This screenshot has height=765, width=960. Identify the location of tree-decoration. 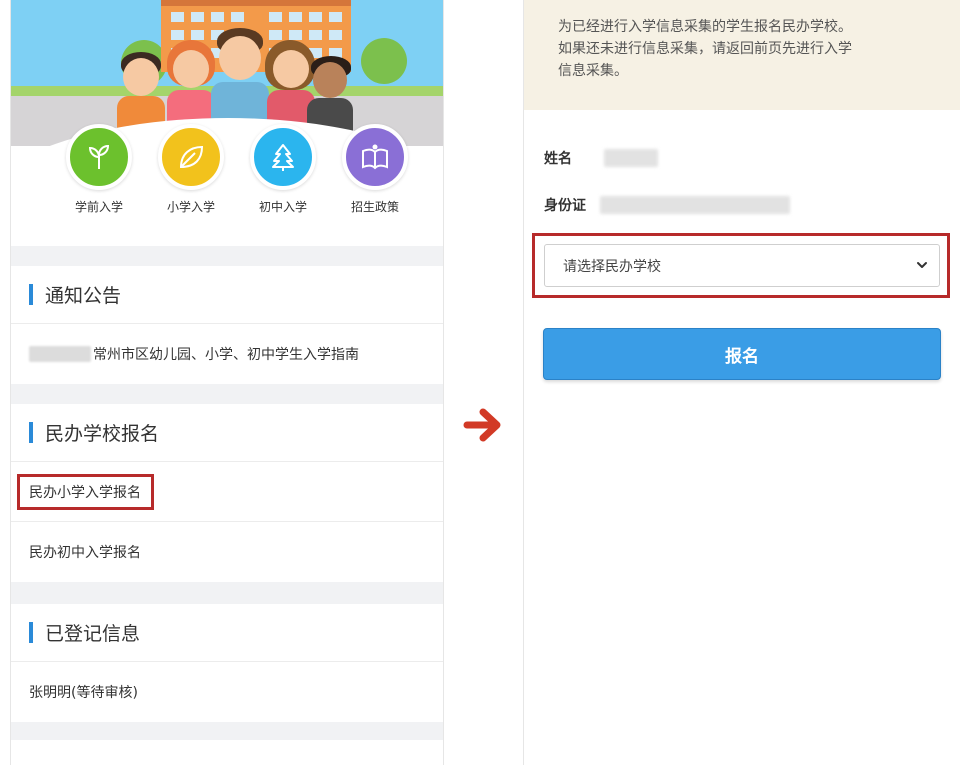
(384, 61).